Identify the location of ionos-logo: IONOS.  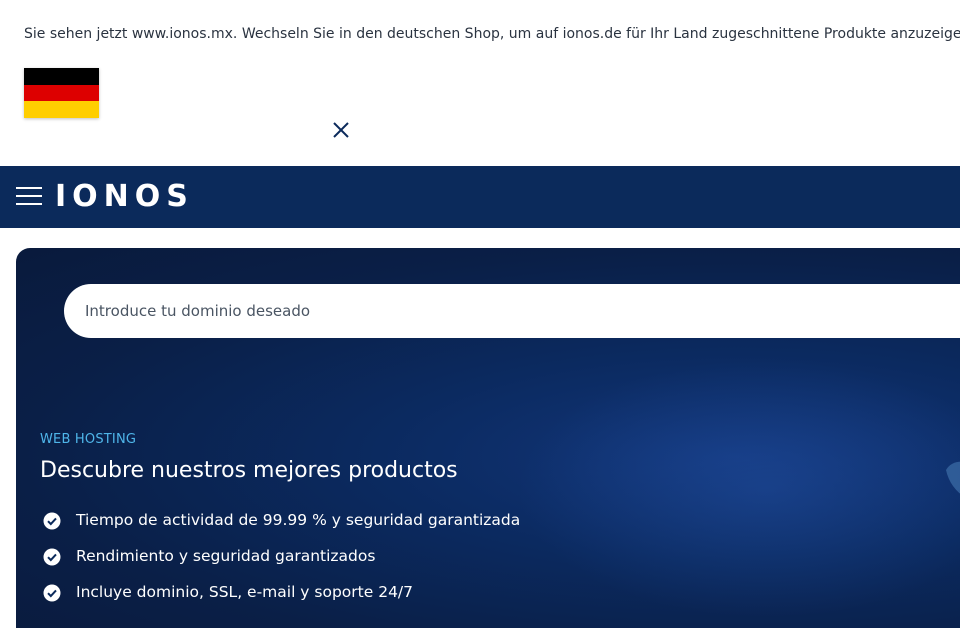
(124, 197).